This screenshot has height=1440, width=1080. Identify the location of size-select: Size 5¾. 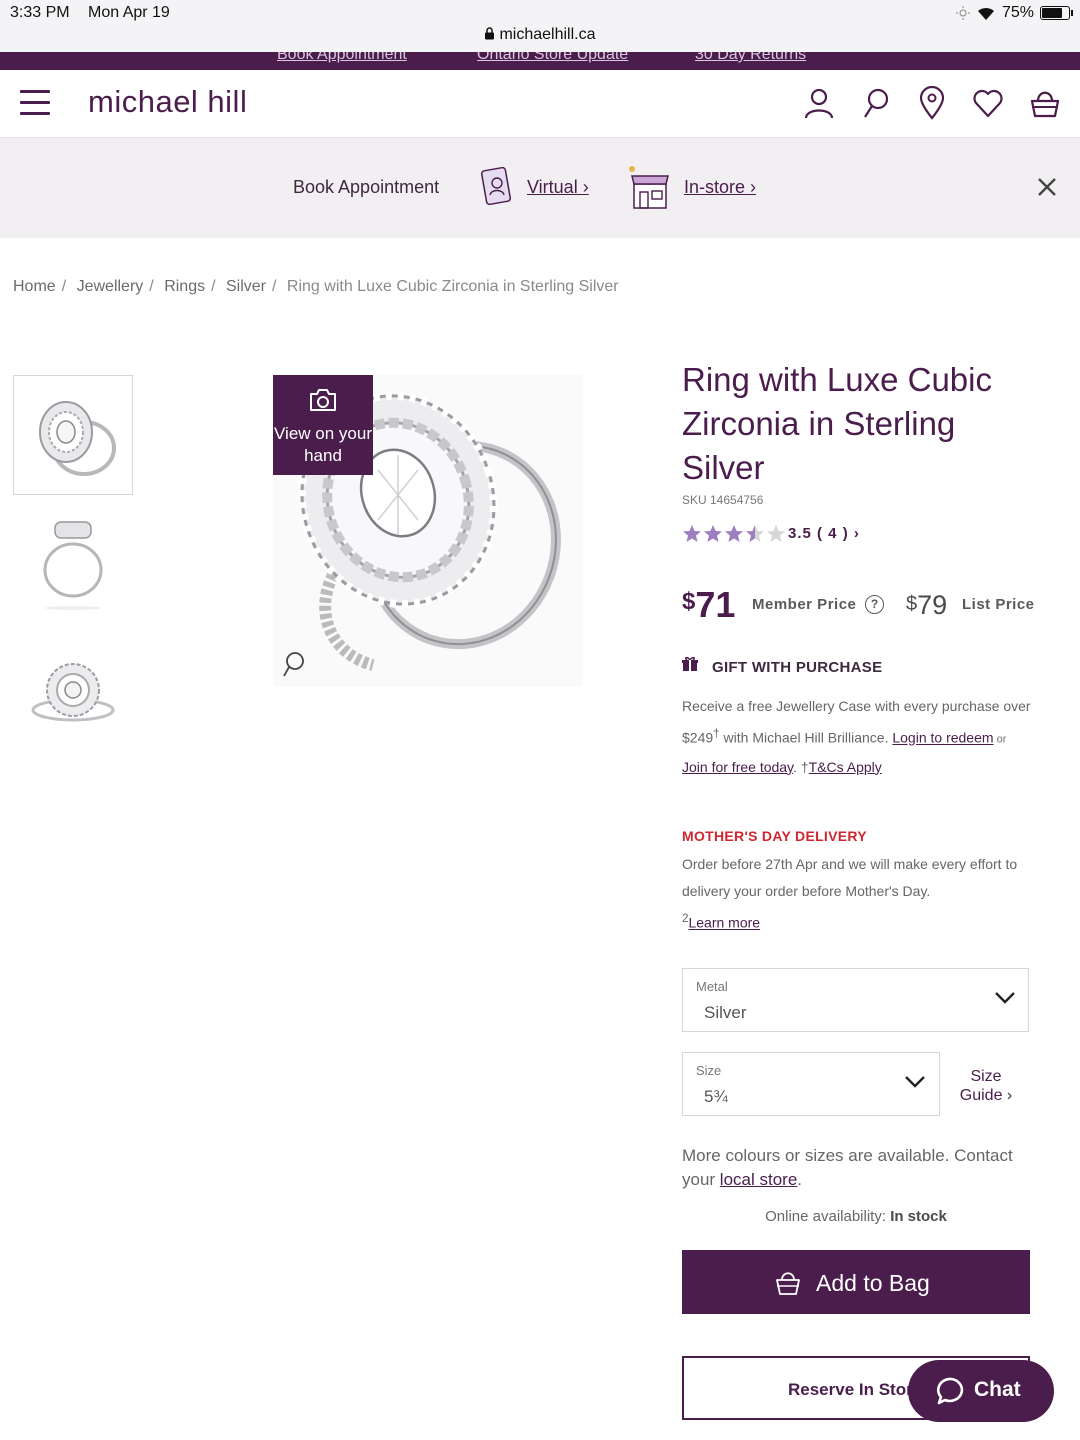
(811, 1084).